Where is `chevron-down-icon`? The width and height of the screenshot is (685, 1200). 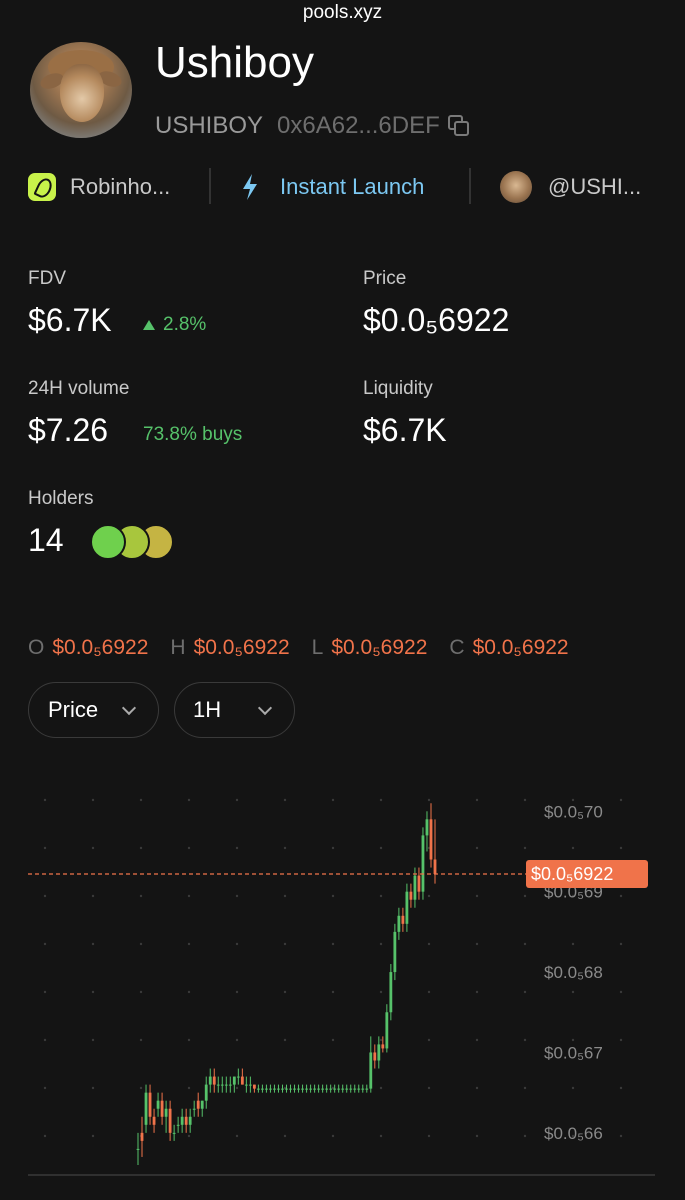
chevron-down-icon is located at coordinates (129, 708).